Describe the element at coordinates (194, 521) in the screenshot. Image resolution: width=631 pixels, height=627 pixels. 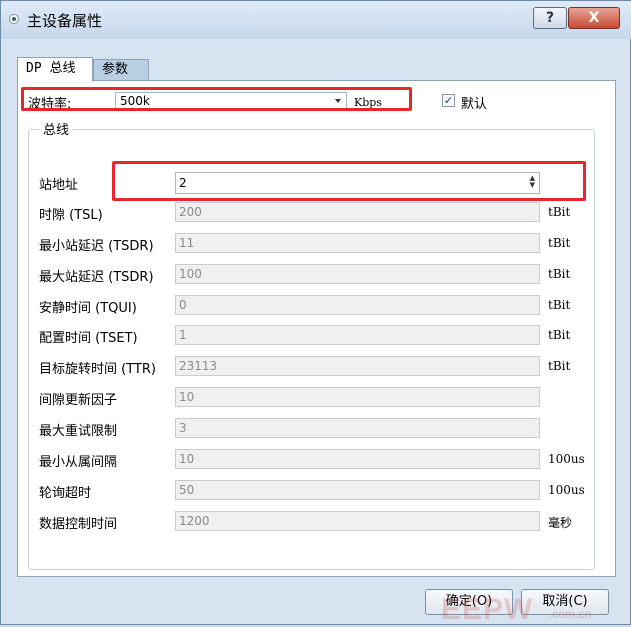
I see `param-value: 1200` at that location.